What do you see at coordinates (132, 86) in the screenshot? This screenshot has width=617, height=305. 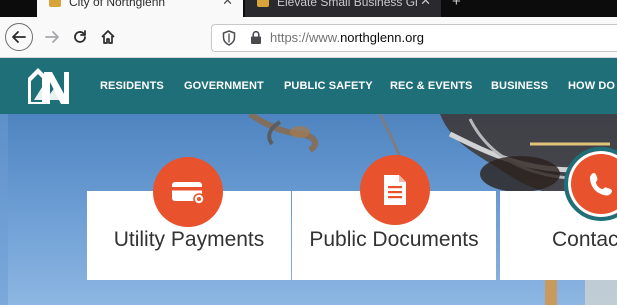 I see `nav-residents: RESIDENTS` at bounding box center [132, 86].